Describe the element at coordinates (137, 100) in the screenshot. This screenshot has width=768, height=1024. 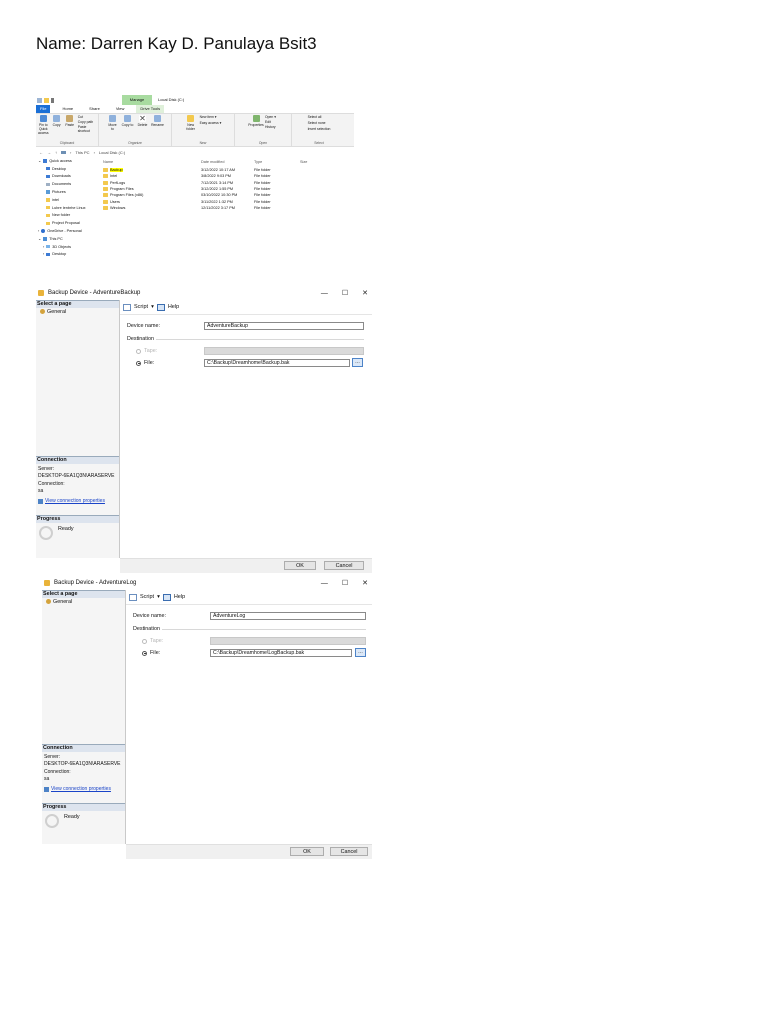
I see `tab-manage: Manage` at that location.